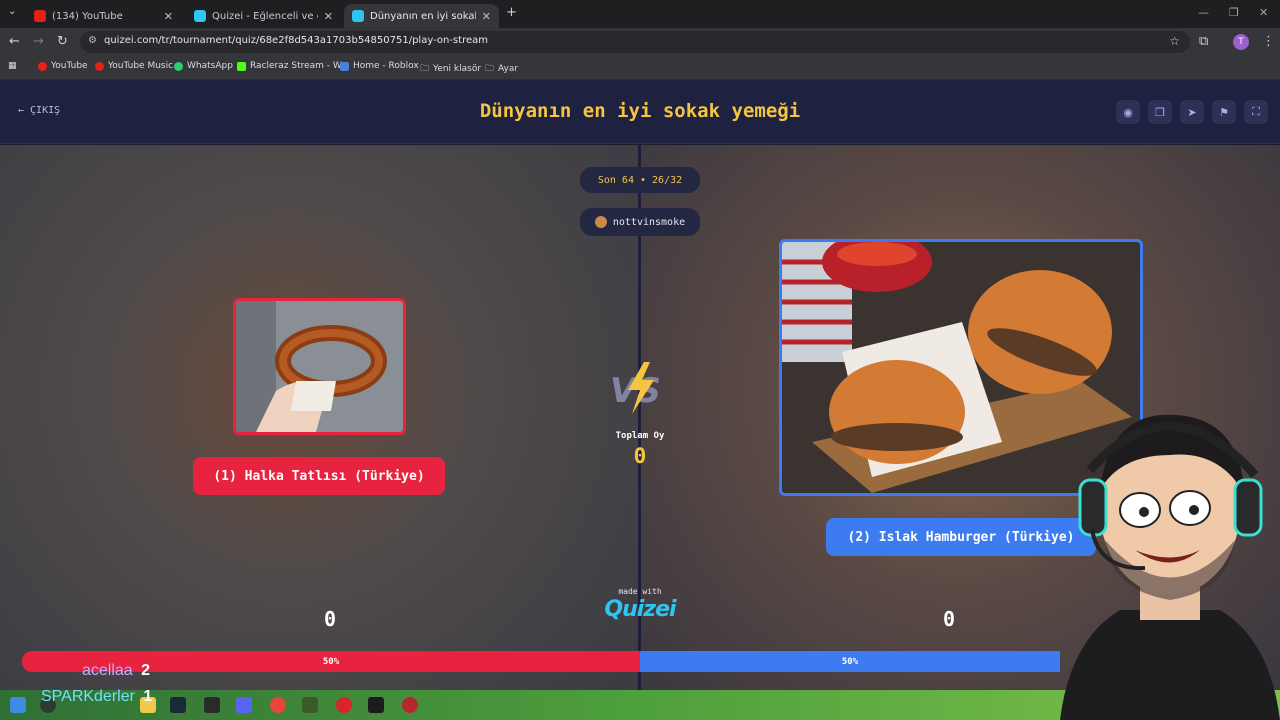  What do you see at coordinates (1241, 42) in the screenshot?
I see `profile-avatar: T` at bounding box center [1241, 42].